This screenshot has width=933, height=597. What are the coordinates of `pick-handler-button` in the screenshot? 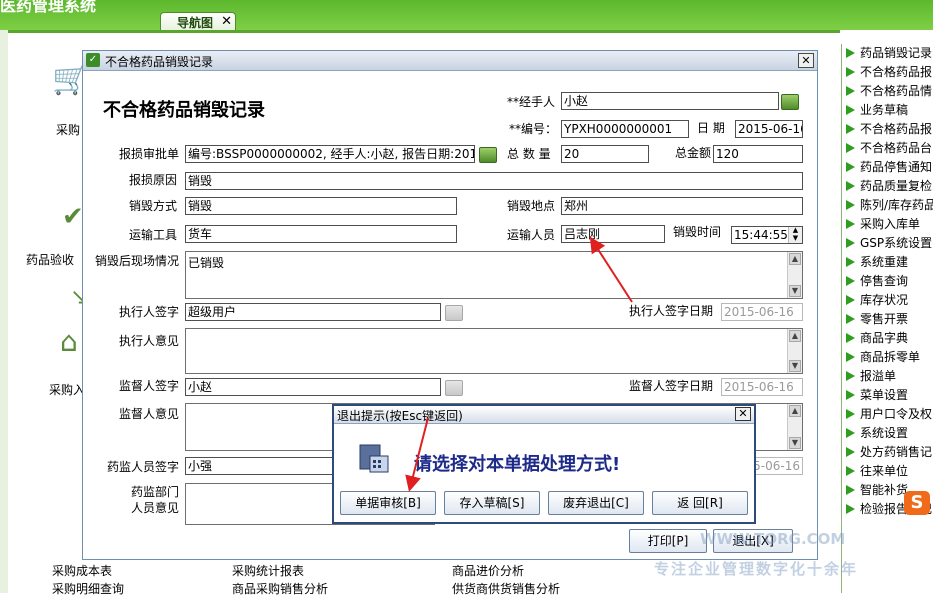 It's located at (790, 102).